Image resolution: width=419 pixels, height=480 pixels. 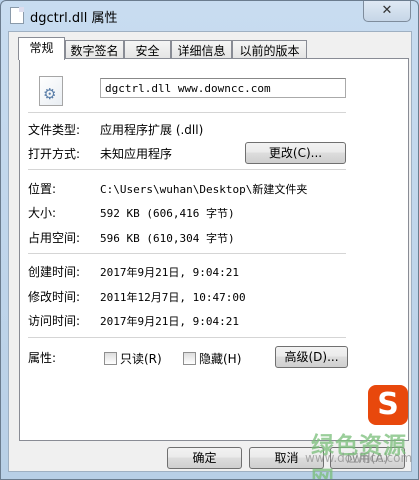 I want to click on ok-button: 确定, so click(x=204, y=458).